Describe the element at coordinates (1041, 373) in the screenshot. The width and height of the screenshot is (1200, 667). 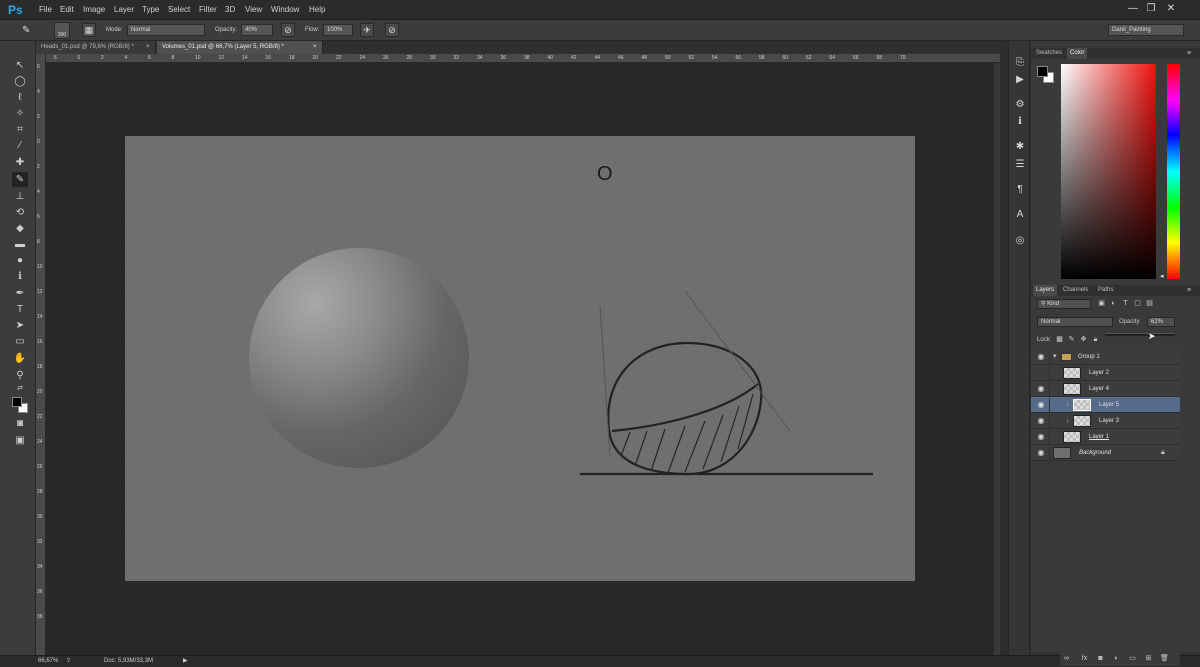
I see `visibility-toggle` at that location.